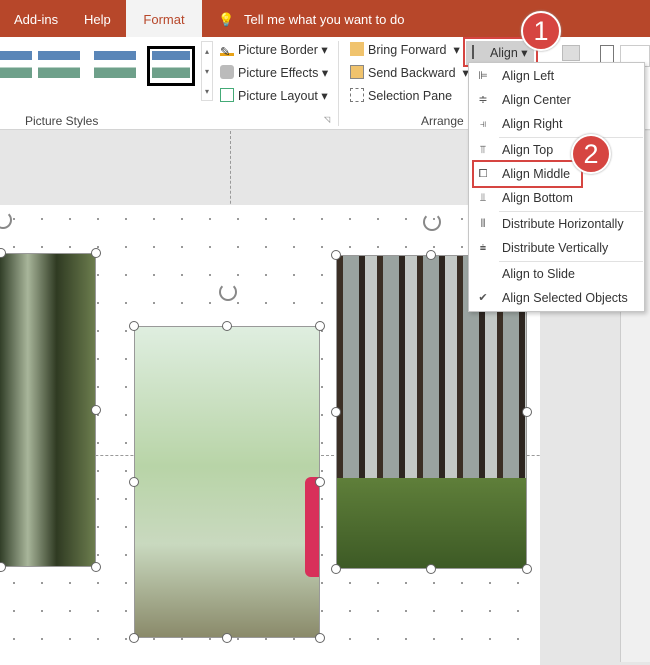 The width and height of the screenshot is (650, 665). Describe the element at coordinates (62, 121) in the screenshot. I see `group-label-picture-styles: Picture Styles` at that location.